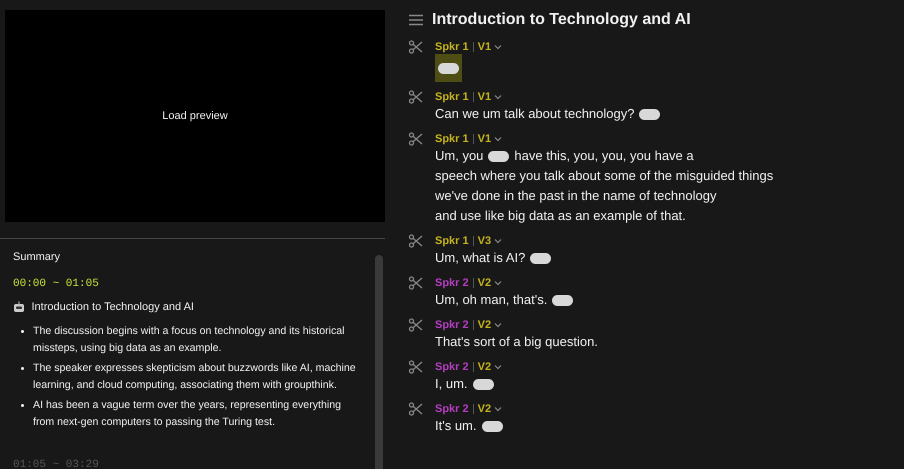  Describe the element at coordinates (189, 340) in the screenshot. I see `summary-bullet: The discussion begins with a focus on technology and its historical missteps, using big data as an example.` at that location.